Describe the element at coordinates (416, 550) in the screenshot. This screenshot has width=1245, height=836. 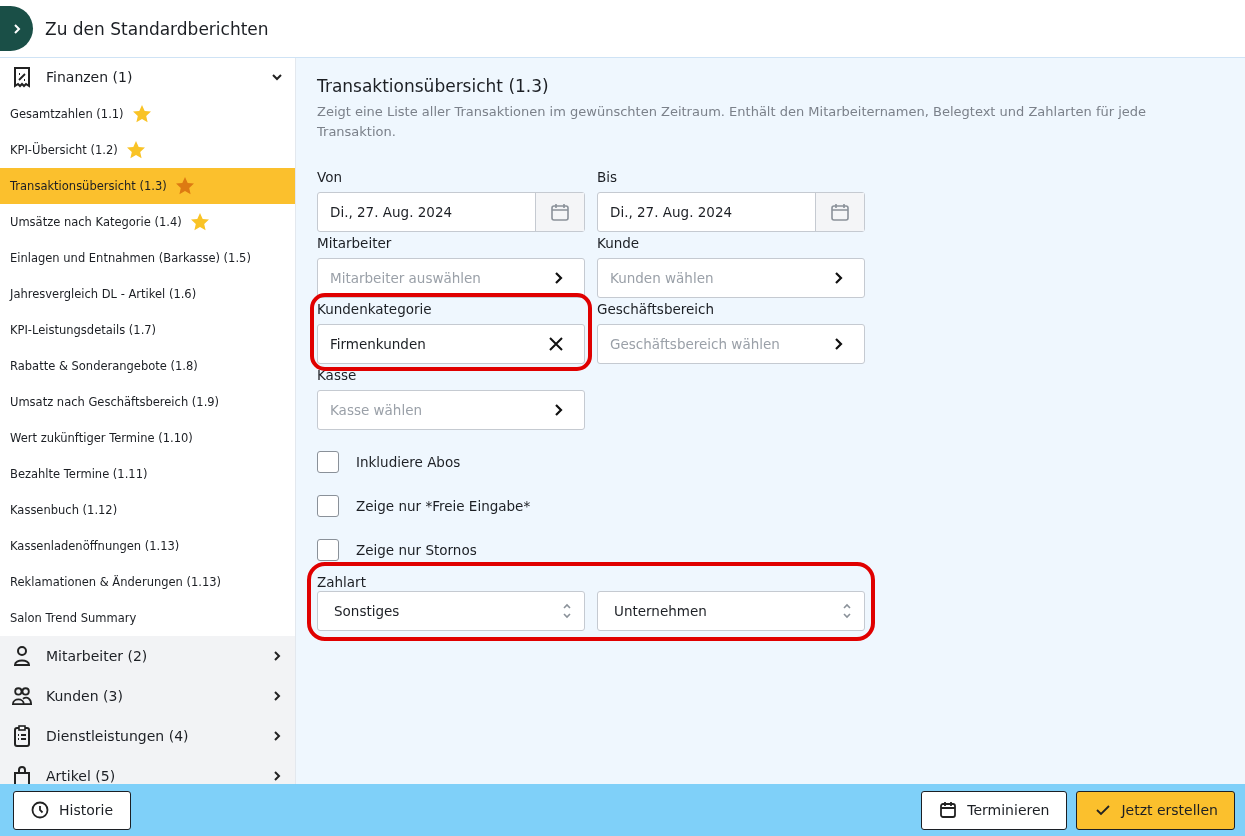
I see `checkbox-label: Zeige nur Stornos` at that location.